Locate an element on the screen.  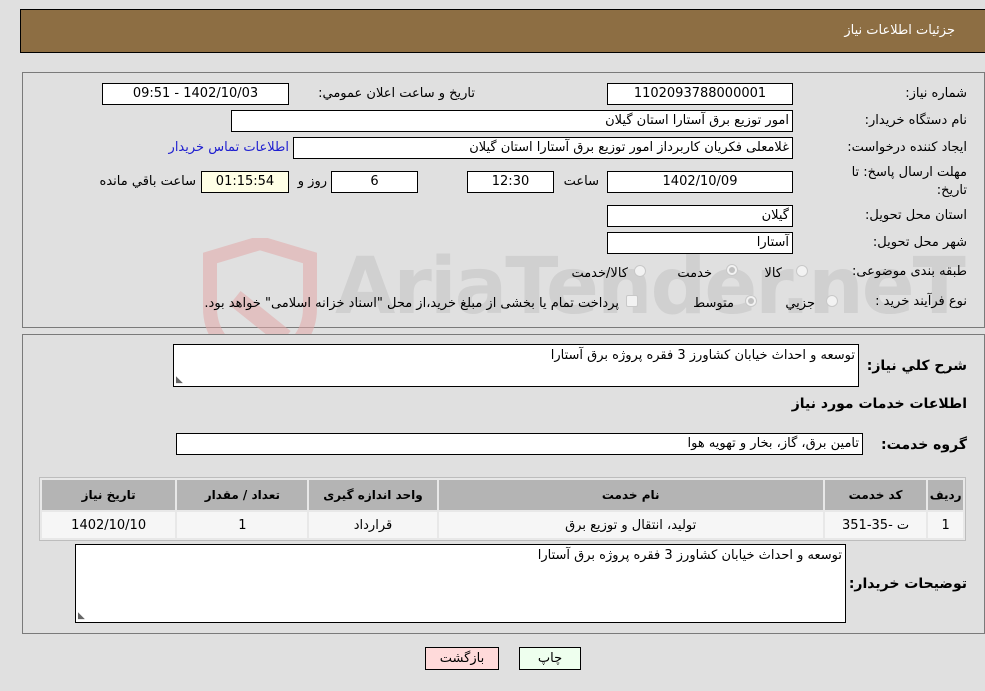
remaining-time-label: ساعت باقي مانده is located at coordinates (147, 181).